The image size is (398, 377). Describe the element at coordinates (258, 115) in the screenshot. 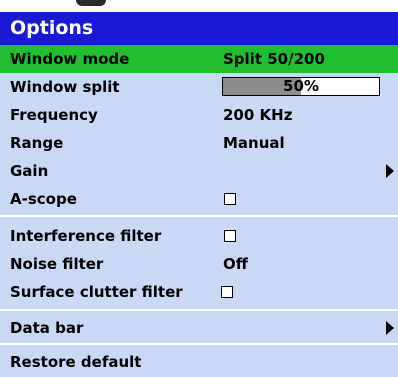

I see `frequency-value: 200 KHz` at that location.